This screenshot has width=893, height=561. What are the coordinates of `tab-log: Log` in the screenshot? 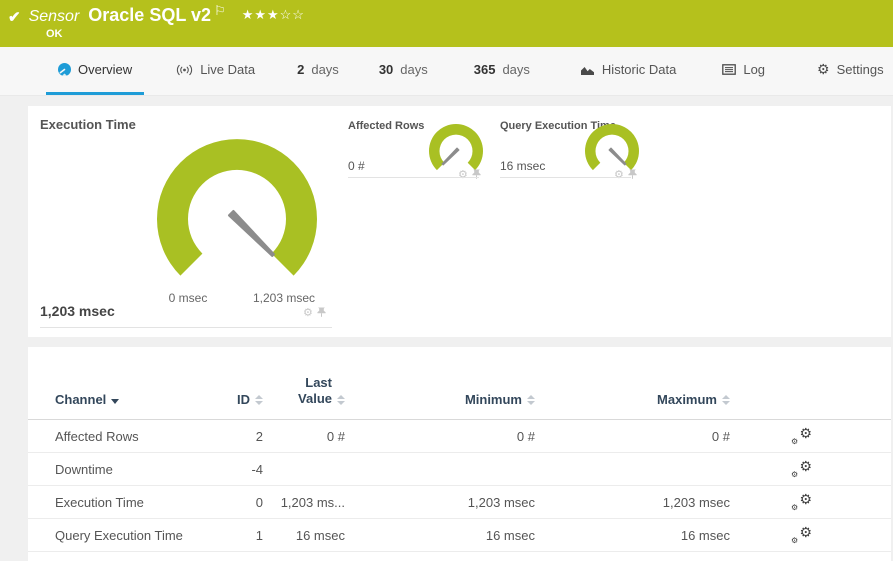 It's located at (743, 71).